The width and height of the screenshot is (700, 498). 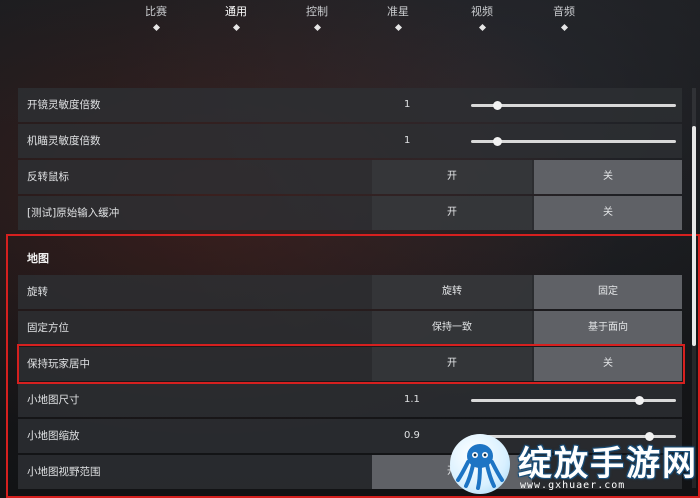 What do you see at coordinates (608, 328) in the screenshot?
I see `orientation-option-facing: 基于面向` at bounding box center [608, 328].